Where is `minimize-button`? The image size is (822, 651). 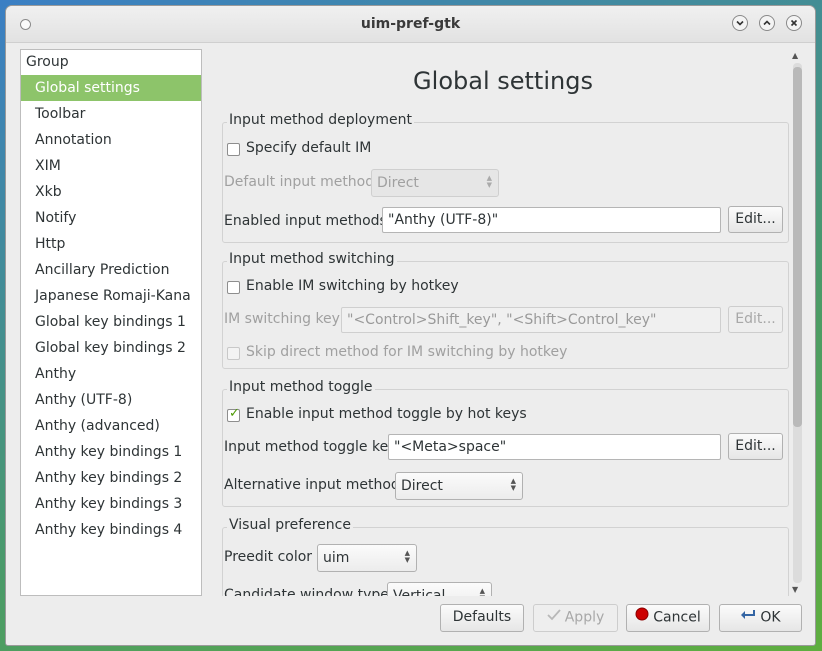
minimize-button is located at coordinates (740, 23).